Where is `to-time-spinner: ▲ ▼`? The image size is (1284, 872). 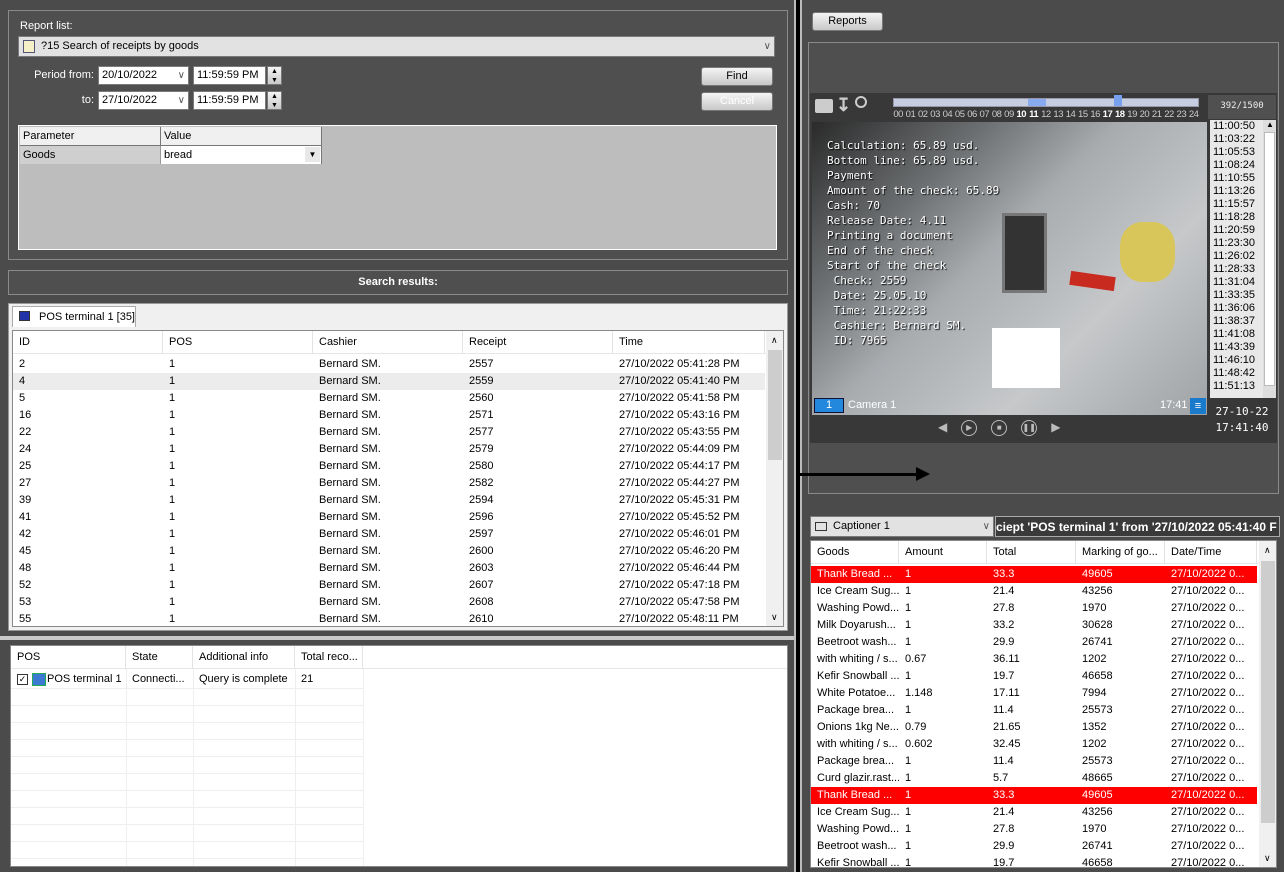
to-time-spinner: ▲ ▼ is located at coordinates (274, 100).